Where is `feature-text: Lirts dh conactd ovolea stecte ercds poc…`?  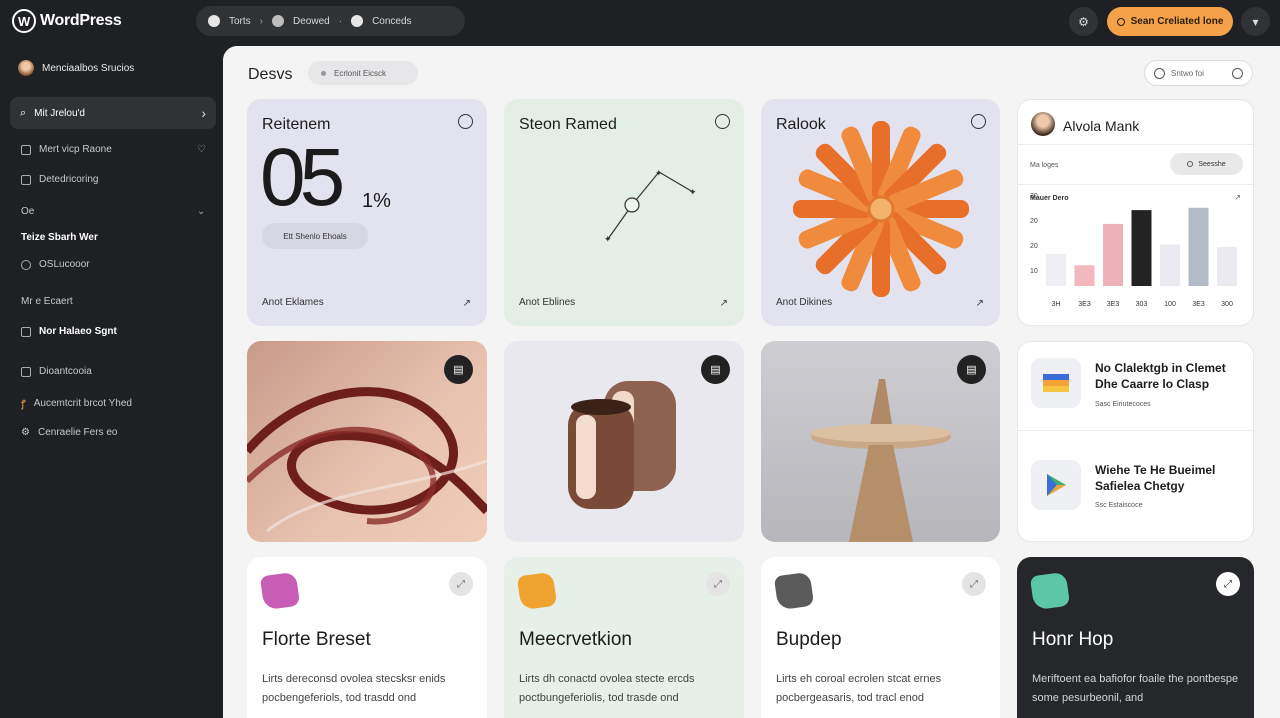 feature-text: Lirts dh conactd ovolea stecte ercds poc… is located at coordinates (607, 688).